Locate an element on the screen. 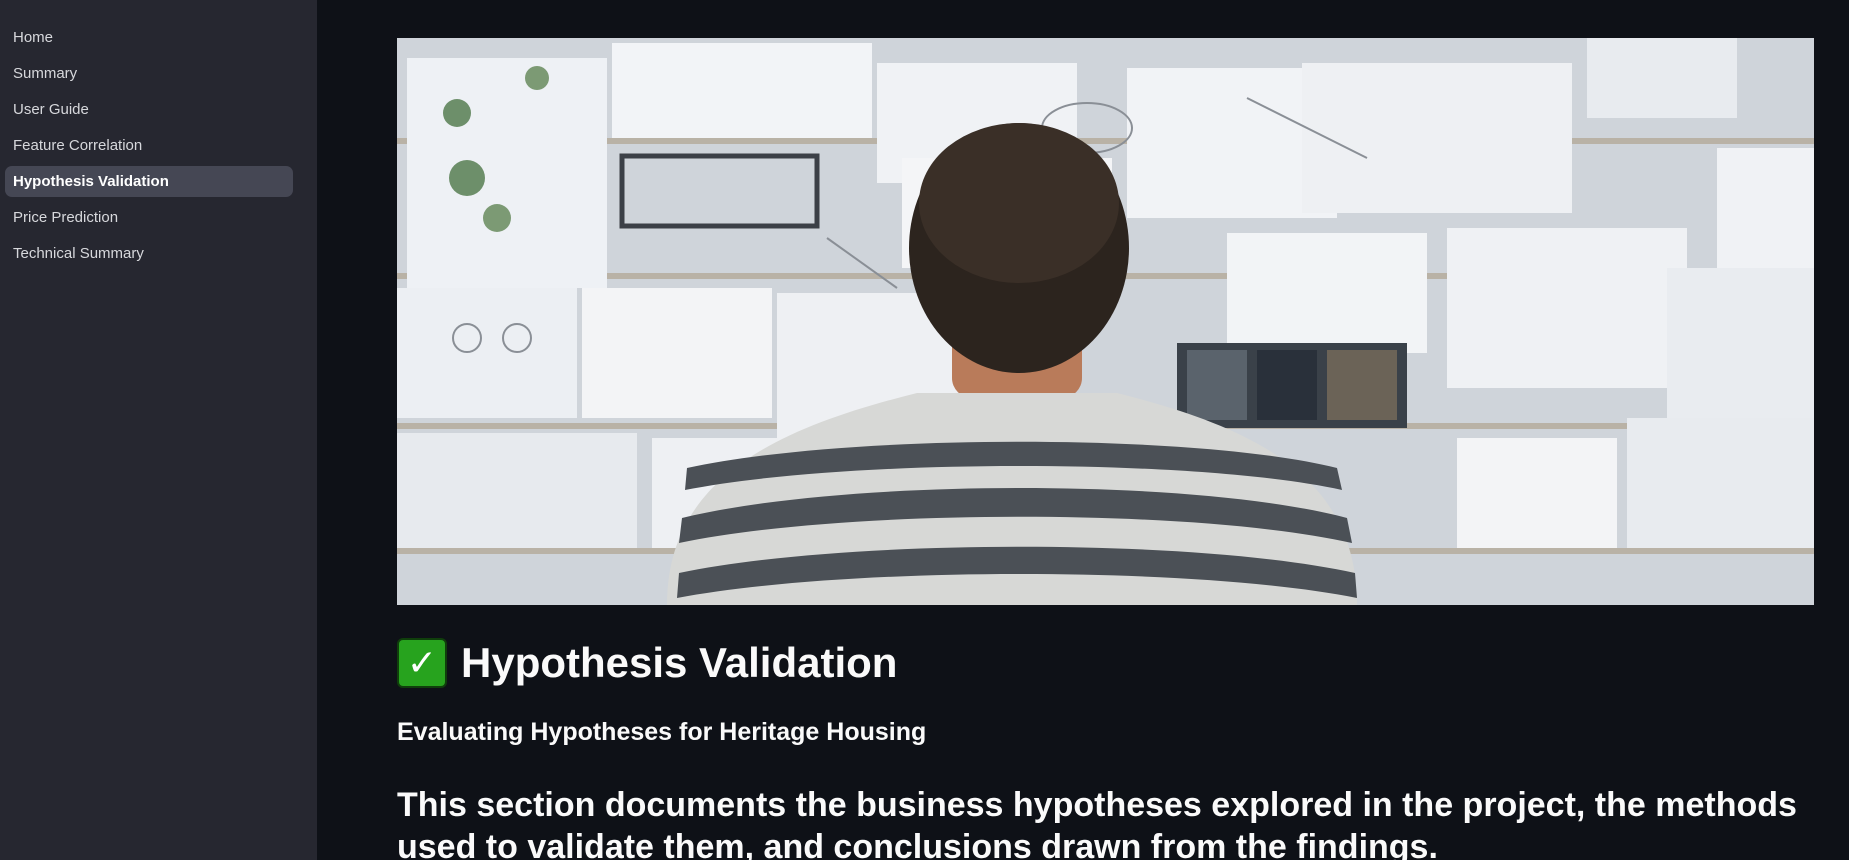  page-title: ✓ Hypothesis Validation is located at coordinates (647, 663).